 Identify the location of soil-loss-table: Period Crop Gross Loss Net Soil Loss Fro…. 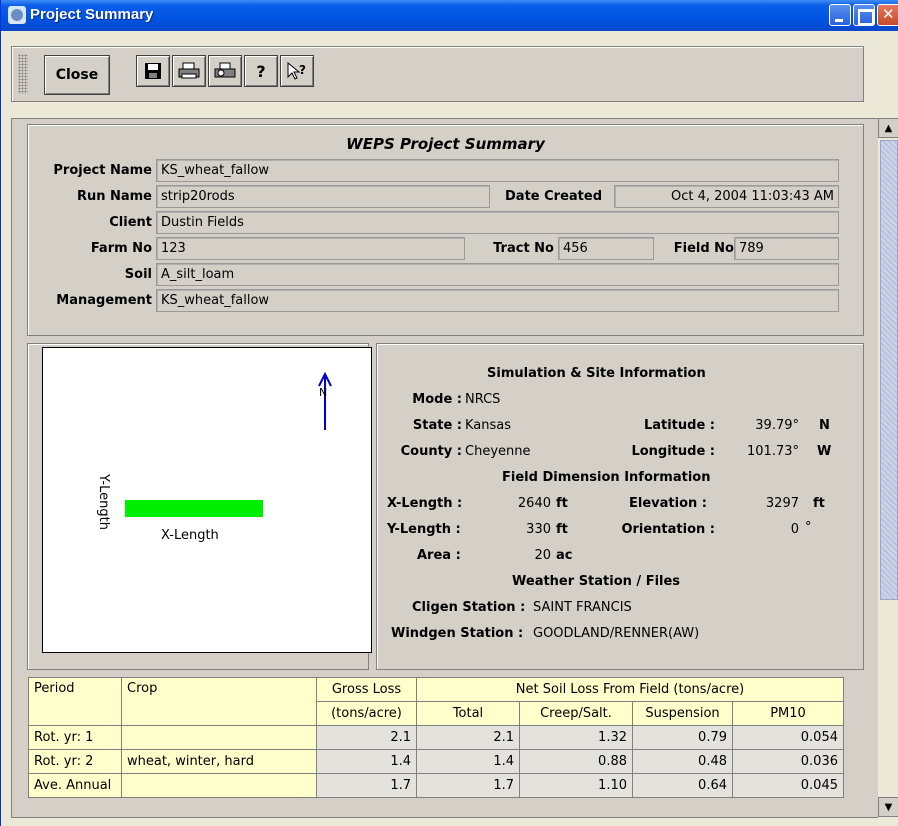
(436, 737).